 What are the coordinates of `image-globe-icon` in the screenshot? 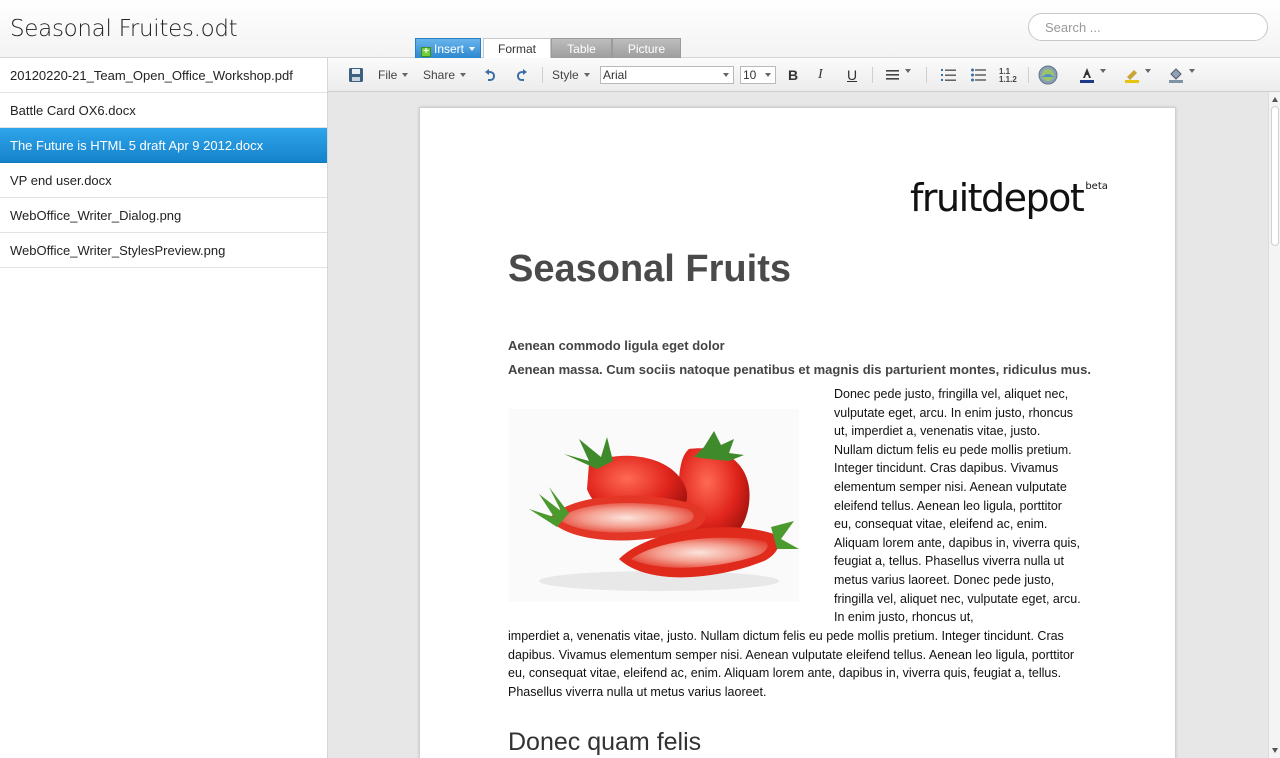 It's located at (1048, 75).